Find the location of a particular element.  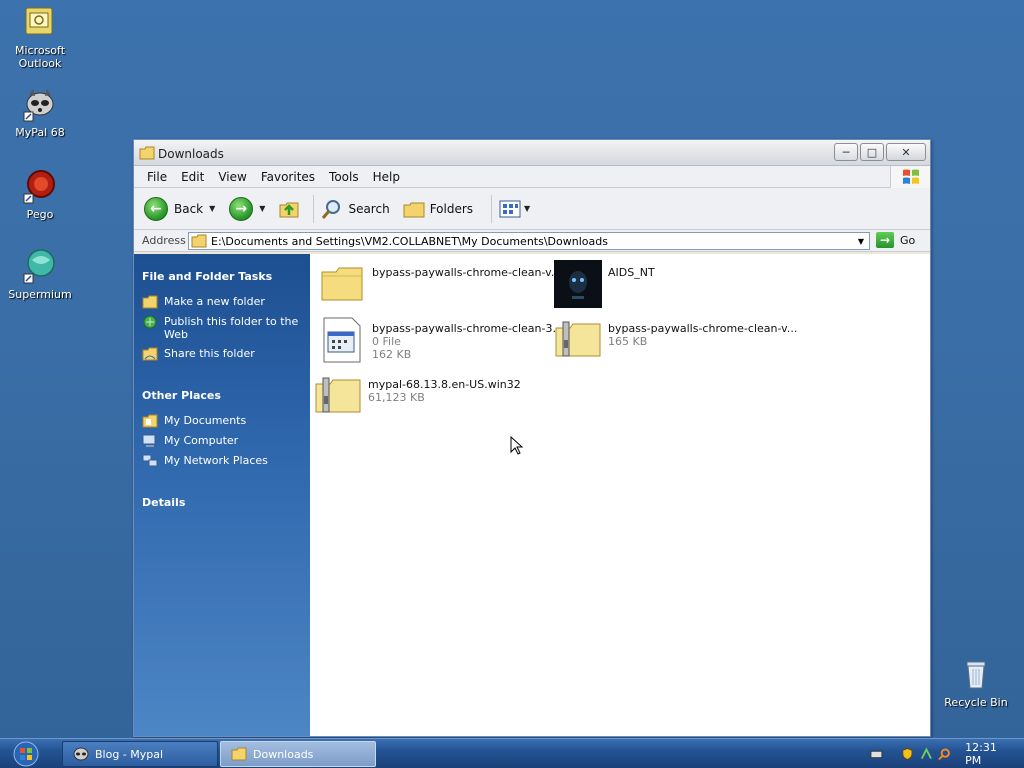

desktop-icon-pego: Pego is located at coordinates (40, 194).